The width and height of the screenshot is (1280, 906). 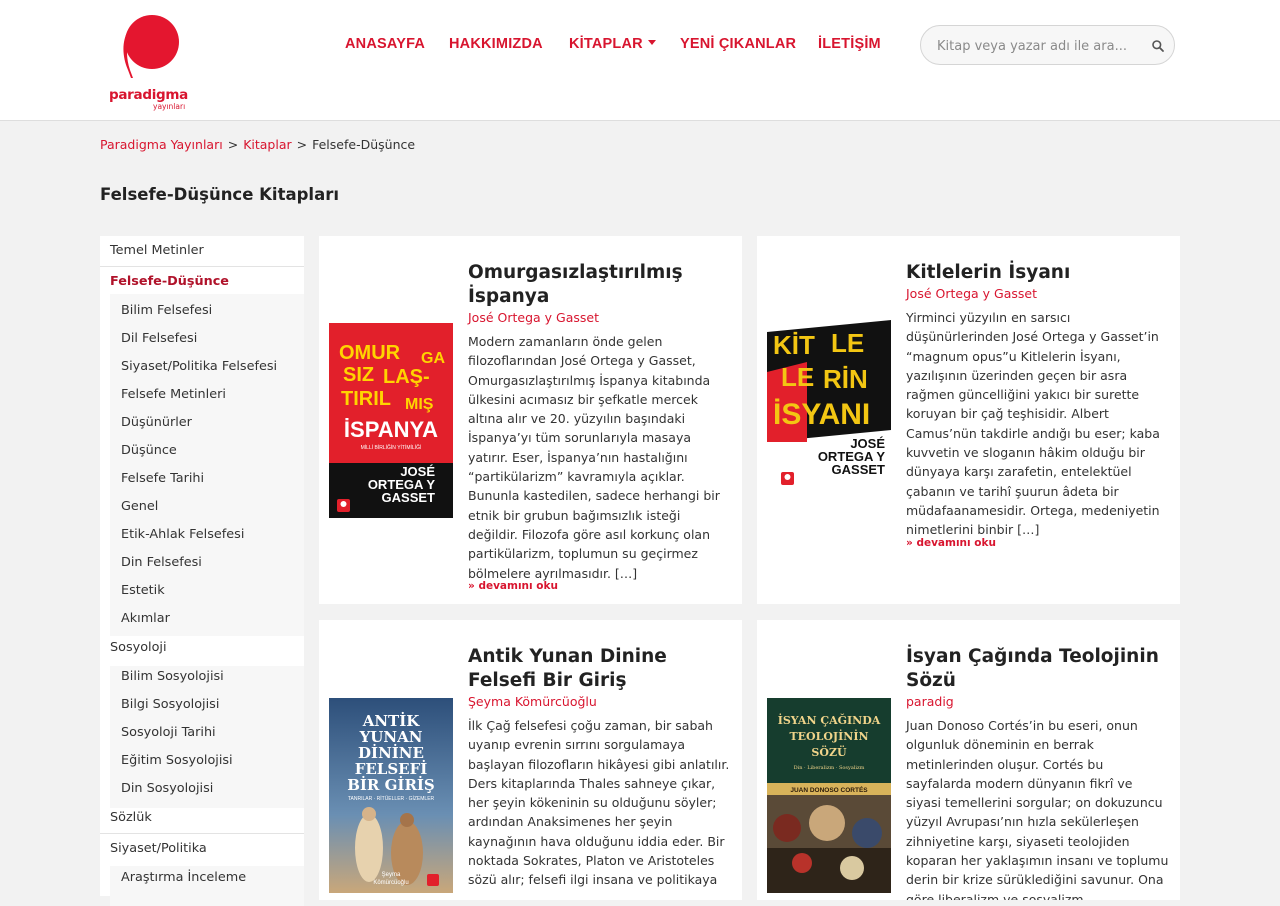 I want to click on cover-title-line: RİN, so click(x=845, y=379).